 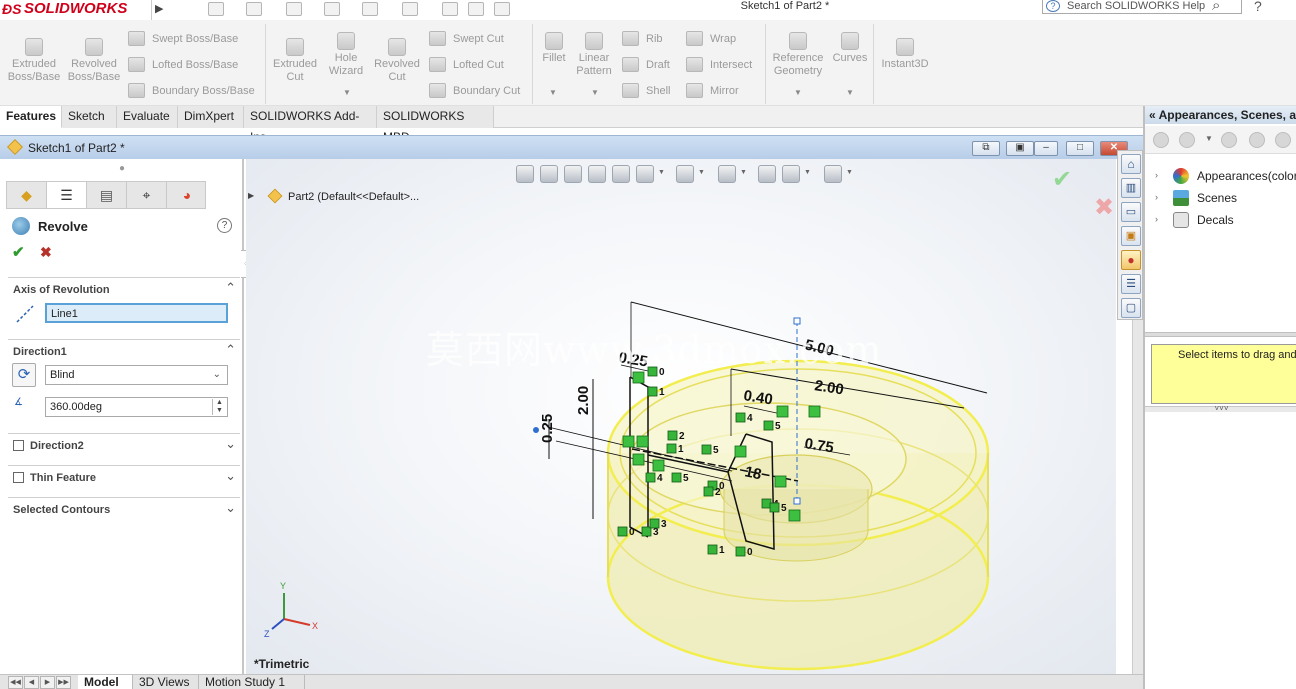 What do you see at coordinates (46, 252) in the screenshot?
I see `cancel-button: ✖` at bounding box center [46, 252].